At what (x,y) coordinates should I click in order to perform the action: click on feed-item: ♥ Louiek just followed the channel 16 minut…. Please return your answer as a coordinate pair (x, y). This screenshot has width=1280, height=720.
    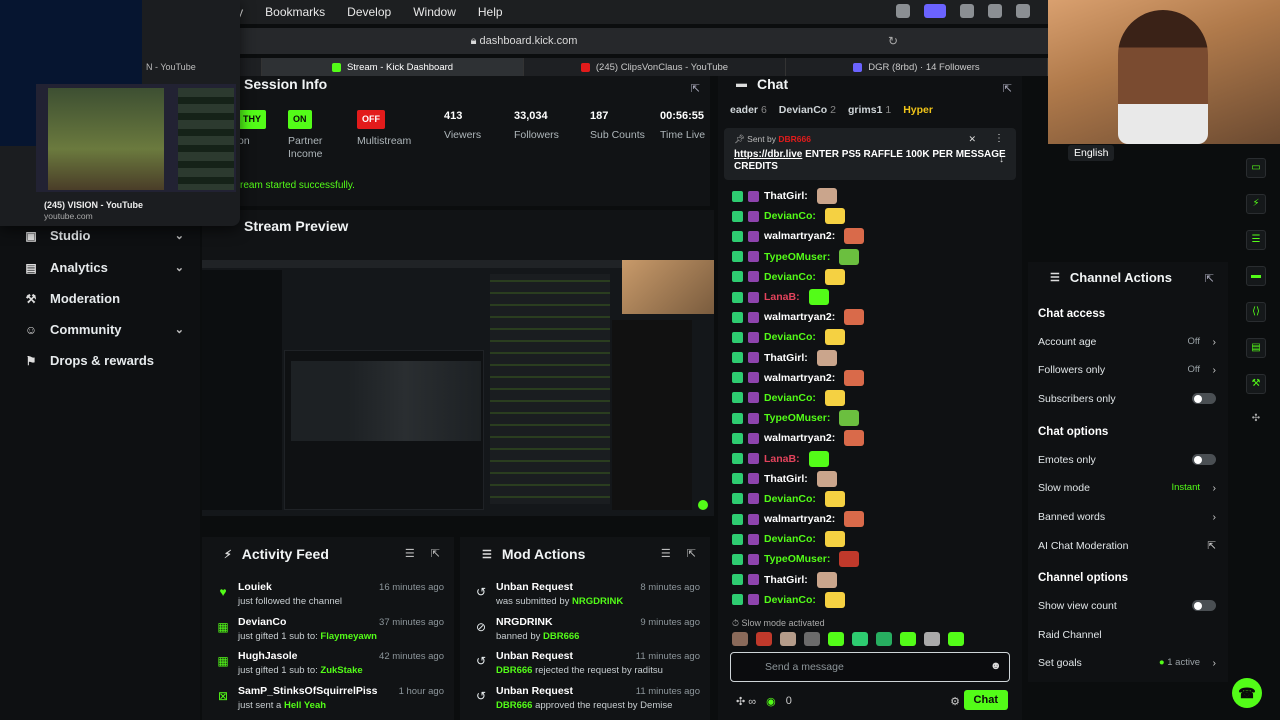
    Looking at the image, I should click on (330, 598).